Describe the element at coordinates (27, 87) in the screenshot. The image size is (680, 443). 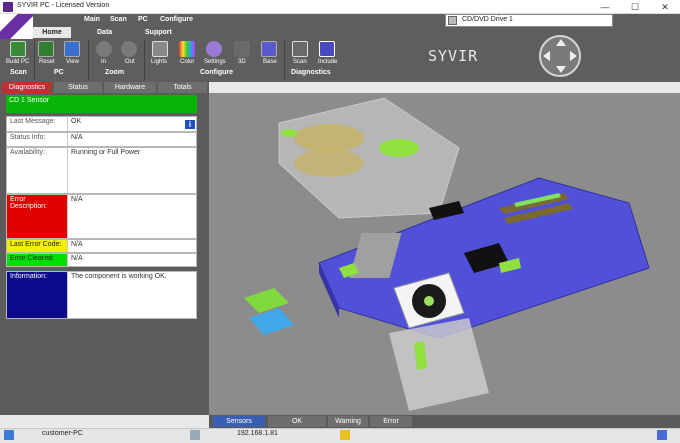
I see `tab-diagnostics: Diagnostics` at that location.